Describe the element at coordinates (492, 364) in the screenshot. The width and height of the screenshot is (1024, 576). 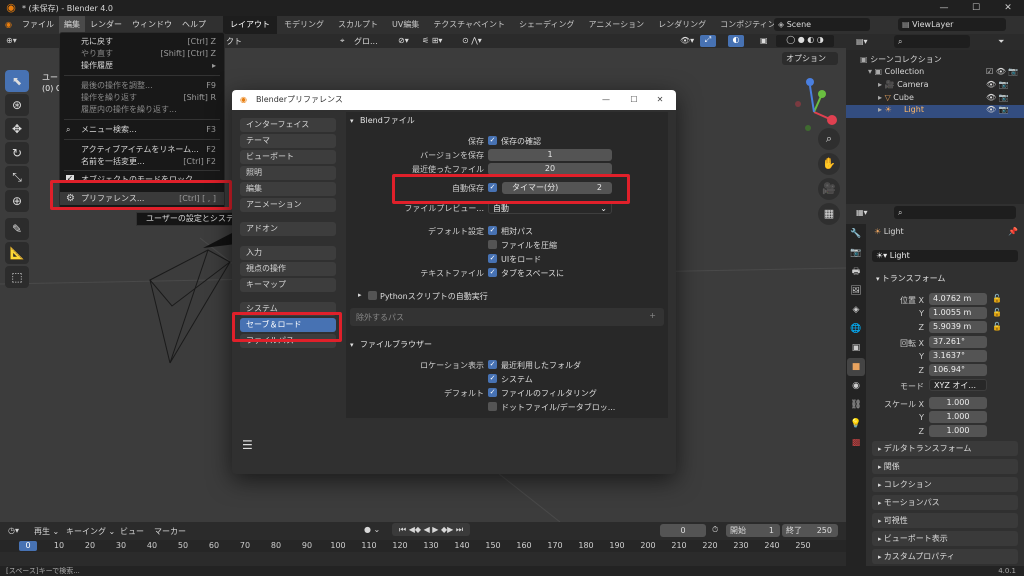
I see `recent-folders-checkbox: ✓` at that location.